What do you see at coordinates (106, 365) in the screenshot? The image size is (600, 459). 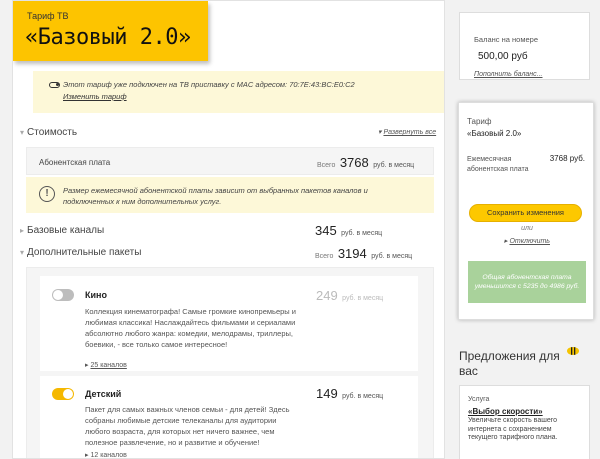 I see `package-channel-count: ▸ 25 каналов` at bounding box center [106, 365].